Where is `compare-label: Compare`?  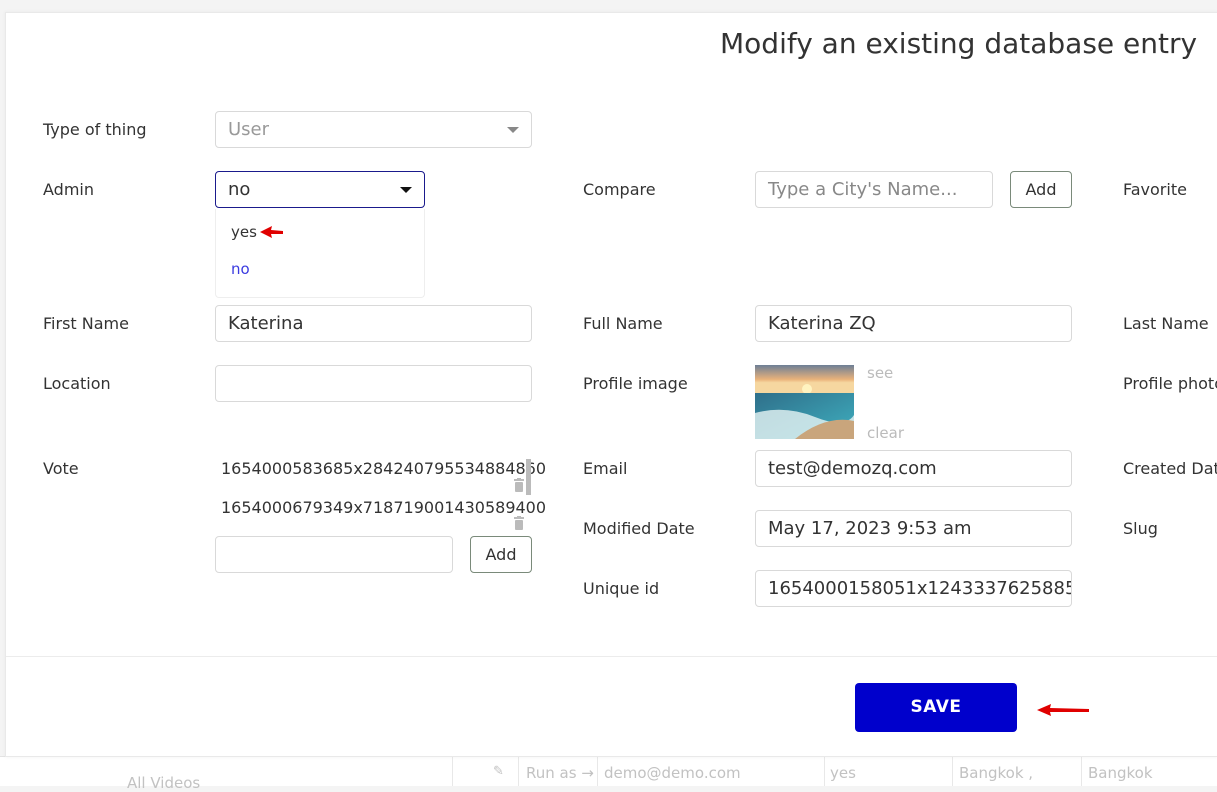
compare-label: Compare is located at coordinates (619, 189).